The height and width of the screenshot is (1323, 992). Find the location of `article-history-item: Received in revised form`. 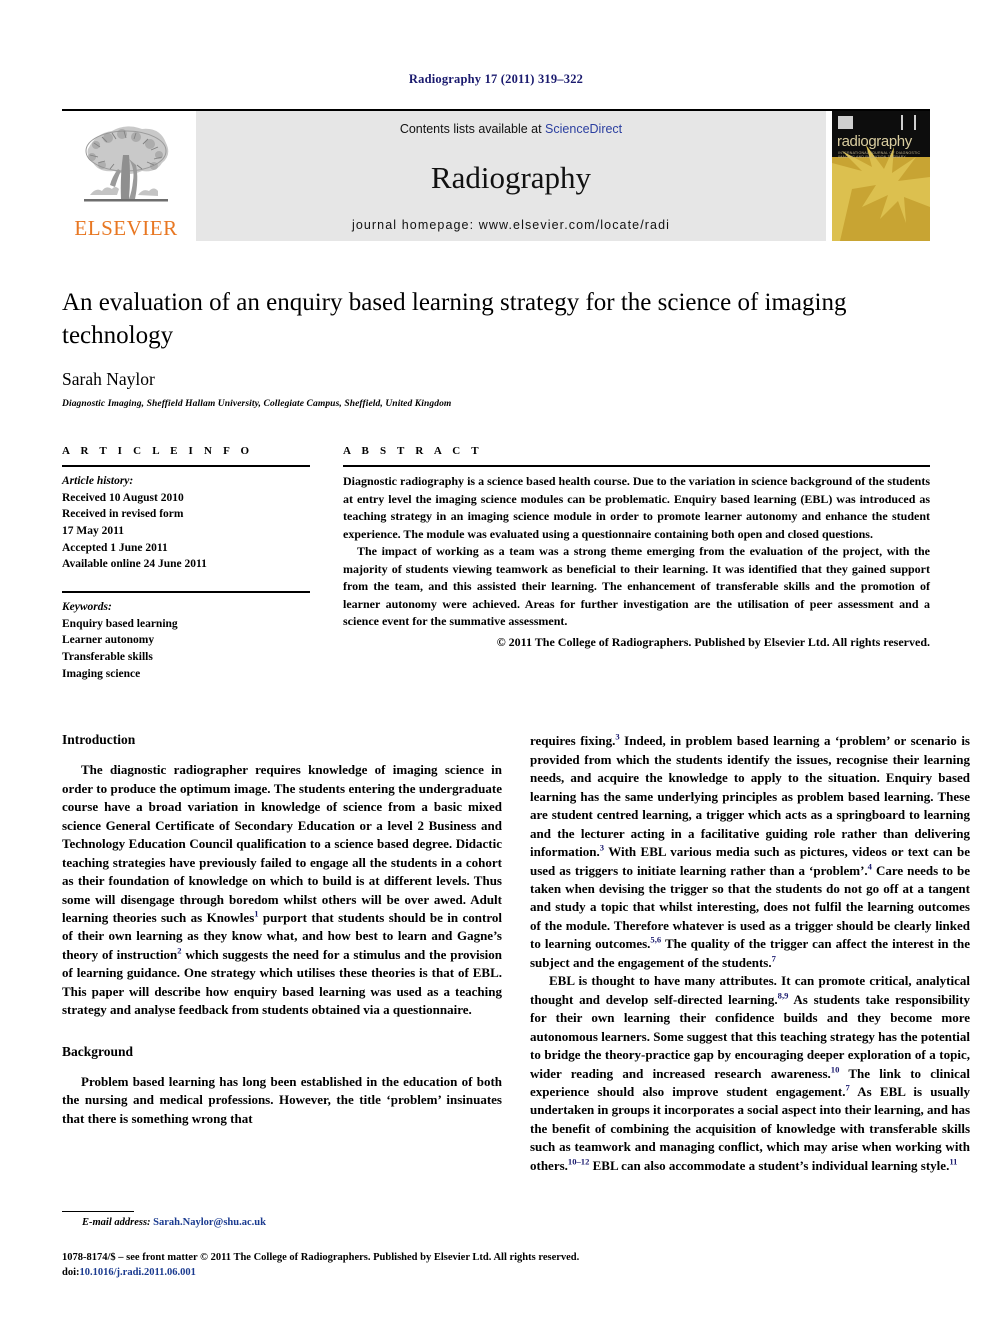

article-history-item: Received in revised form is located at coordinates (123, 514).